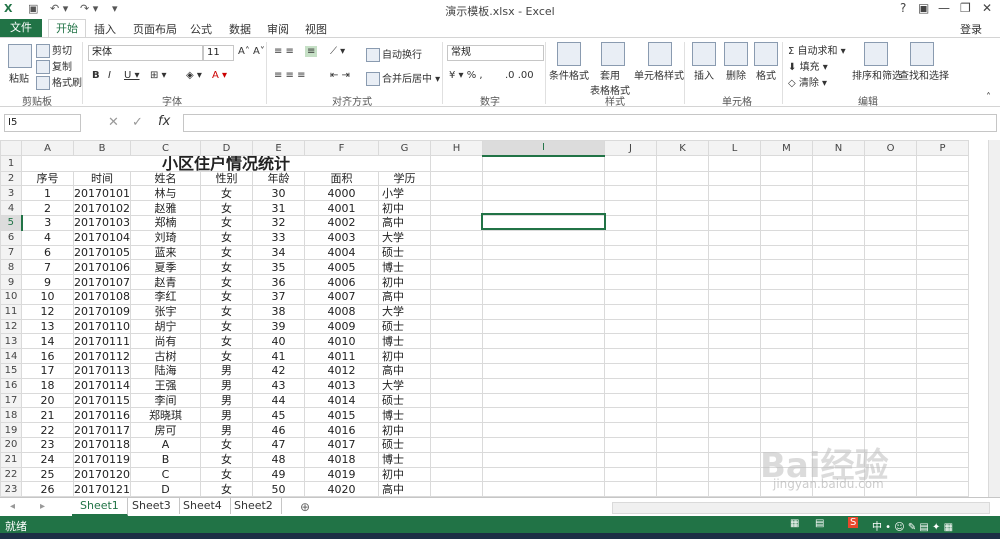 The width and height of the screenshot is (1000, 539). What do you see at coordinates (165, 459) in the screenshot?
I see `cell: B` at bounding box center [165, 459].